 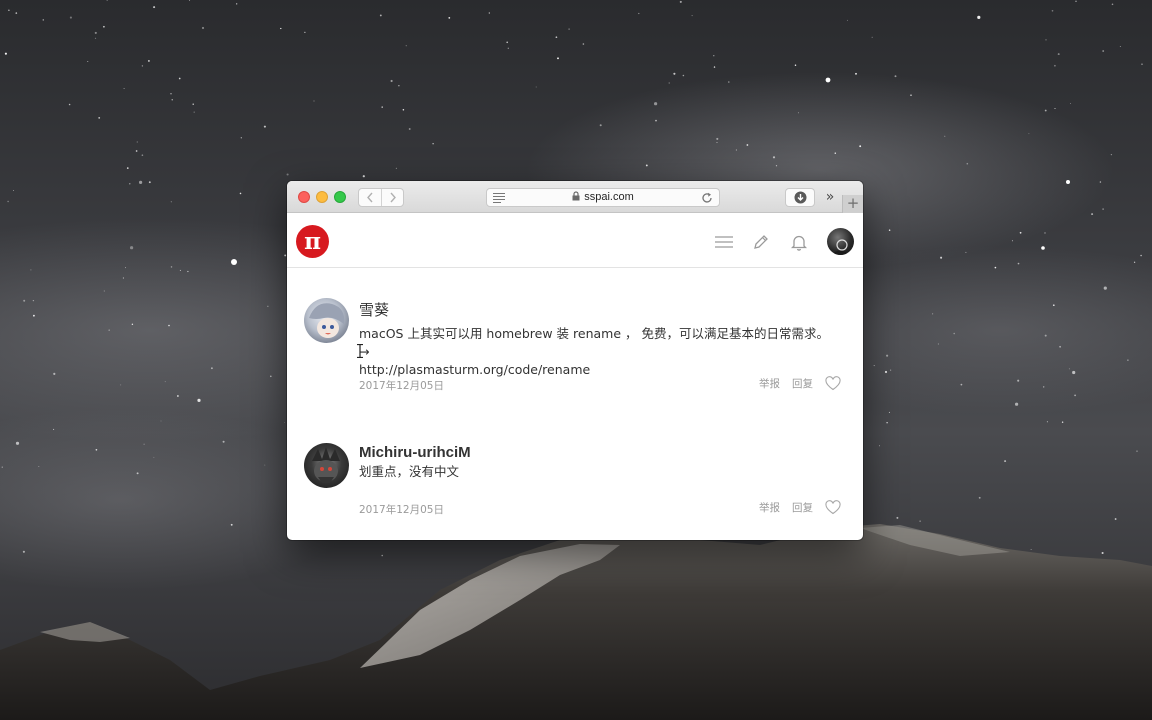 What do you see at coordinates (609, 197) in the screenshot?
I see `url-text: sspai.com` at bounding box center [609, 197].